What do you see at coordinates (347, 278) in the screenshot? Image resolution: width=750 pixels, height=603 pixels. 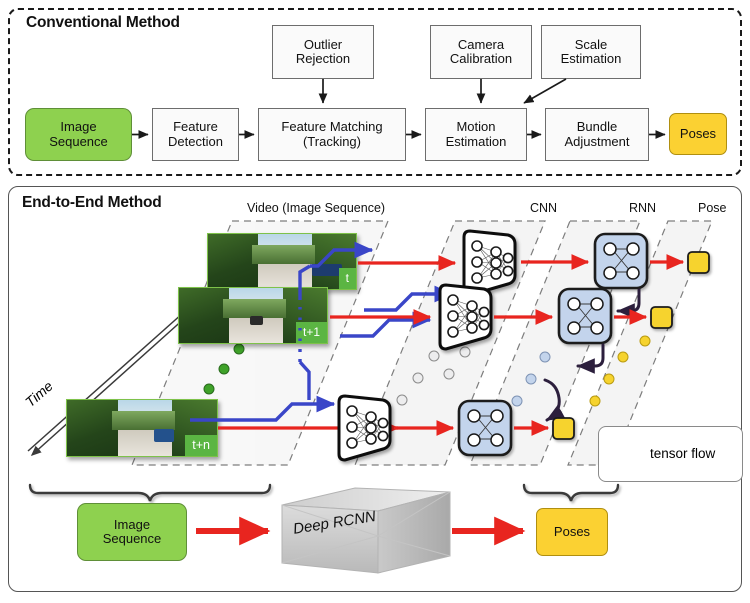 I see `frame-time-tag-t: t` at bounding box center [347, 278].